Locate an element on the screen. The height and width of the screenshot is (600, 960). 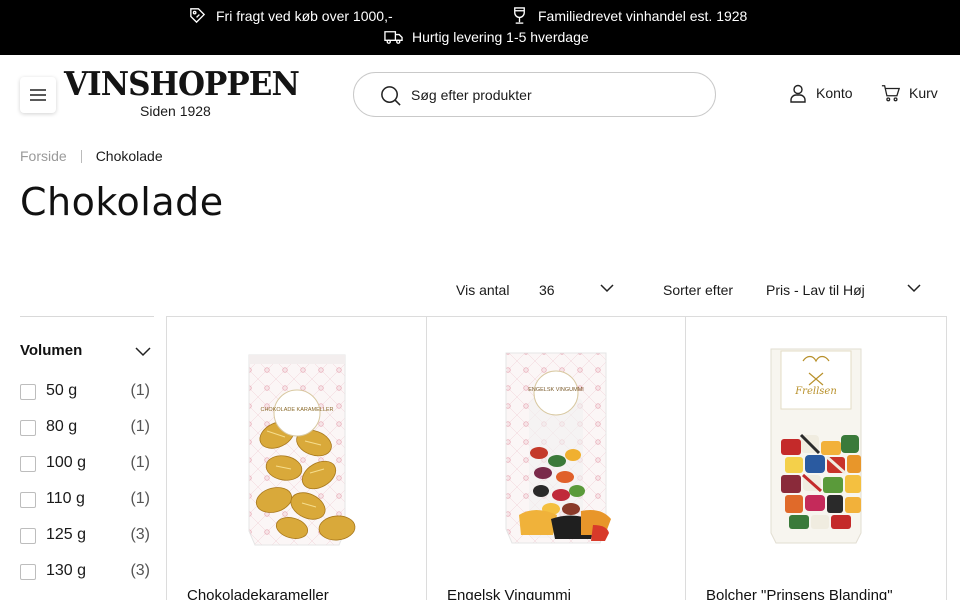
search-input is located at coordinates (551, 95).